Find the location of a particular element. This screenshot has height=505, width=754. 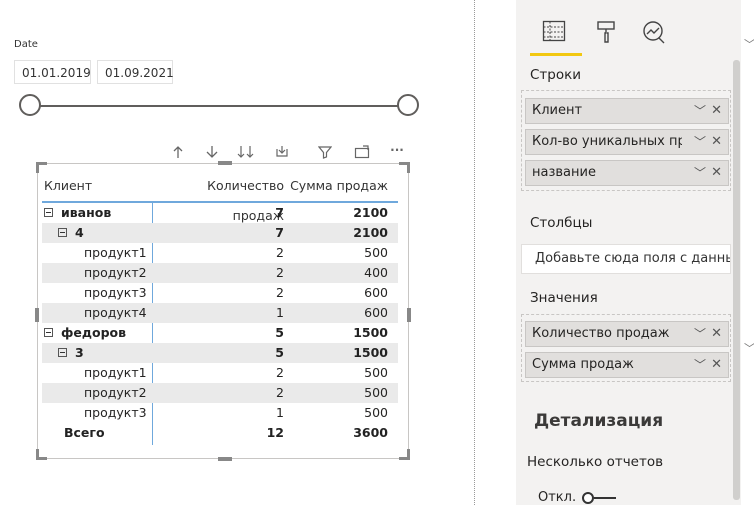

cell-sum: 400 is located at coordinates (376, 272).